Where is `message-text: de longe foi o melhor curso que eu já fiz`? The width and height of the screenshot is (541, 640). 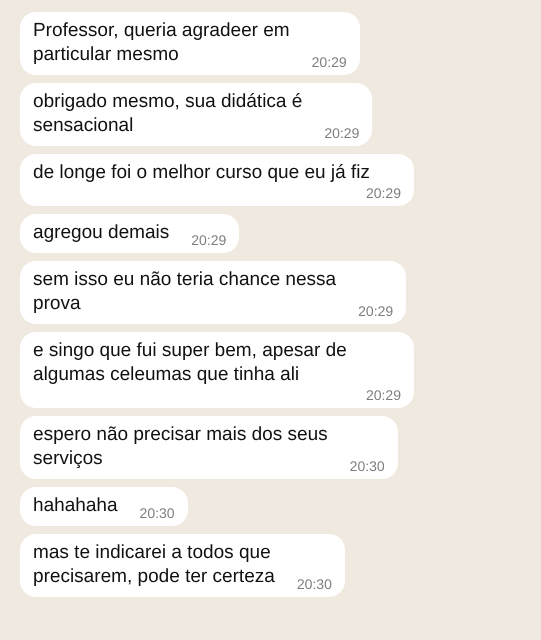 message-text: de longe foi o melhor curso que eu já fiz is located at coordinates (201, 173).